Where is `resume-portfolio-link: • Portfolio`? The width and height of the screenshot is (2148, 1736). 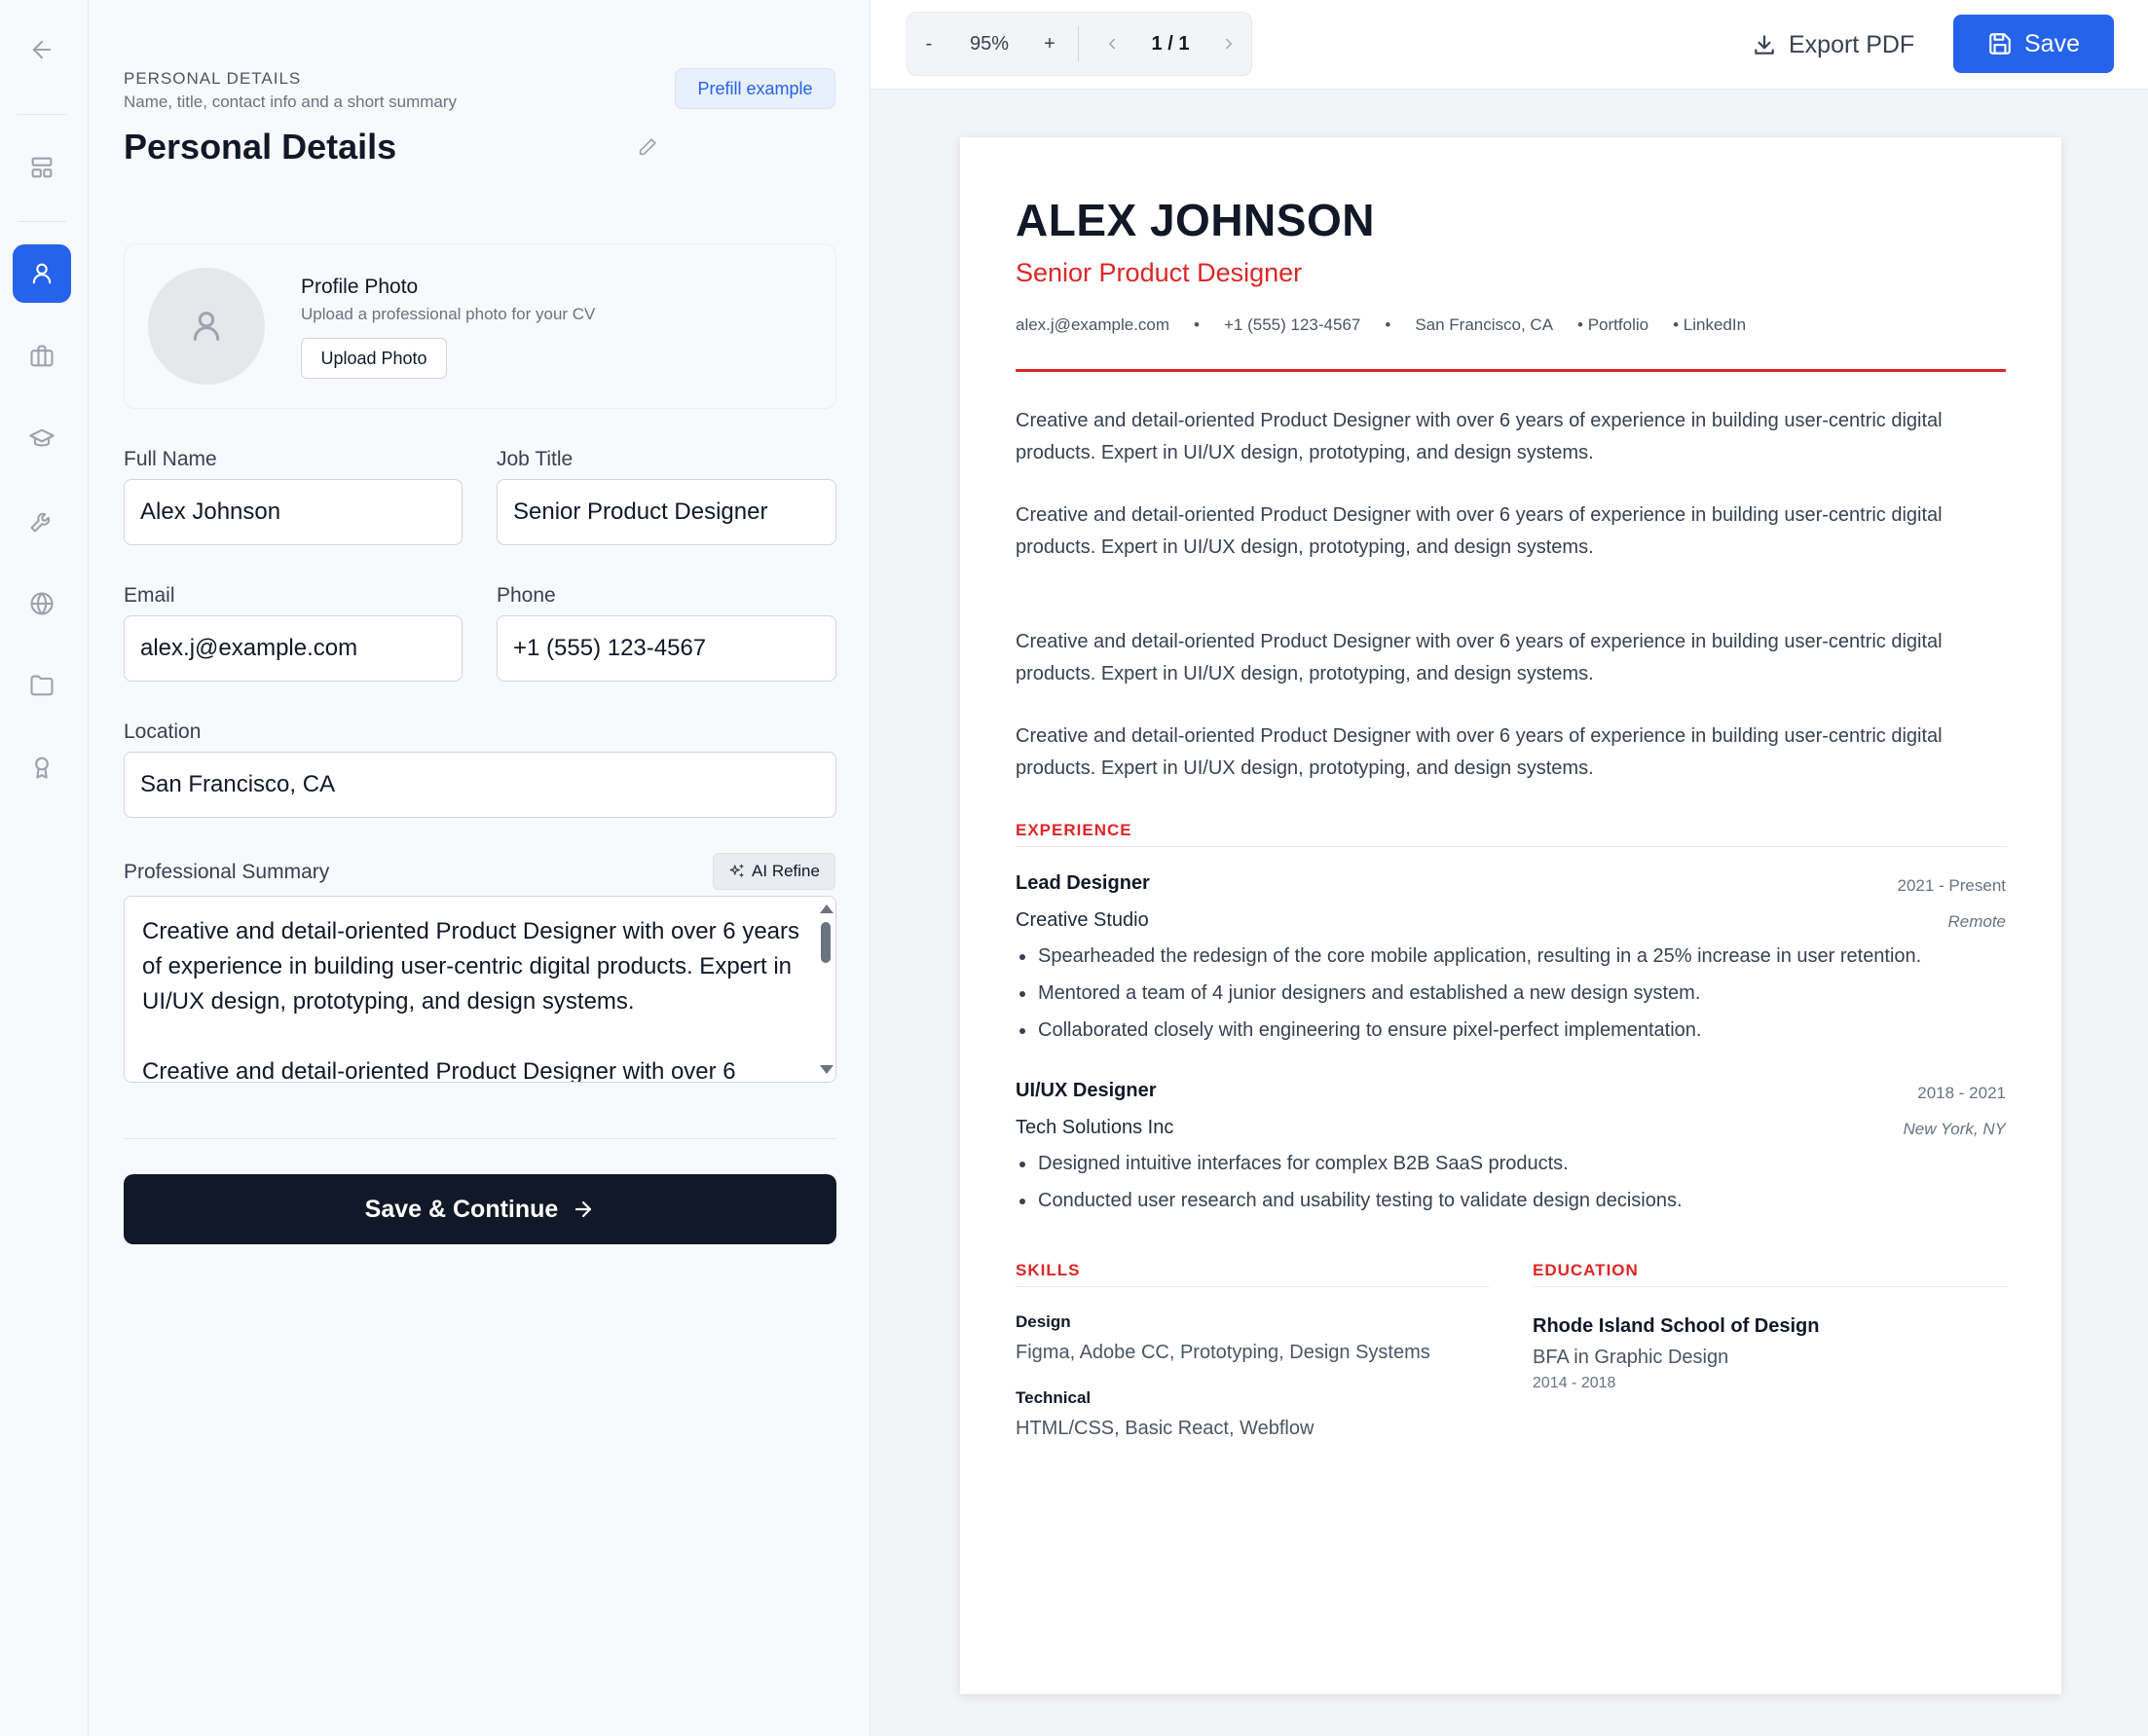 resume-portfolio-link: • Portfolio is located at coordinates (1612, 325).